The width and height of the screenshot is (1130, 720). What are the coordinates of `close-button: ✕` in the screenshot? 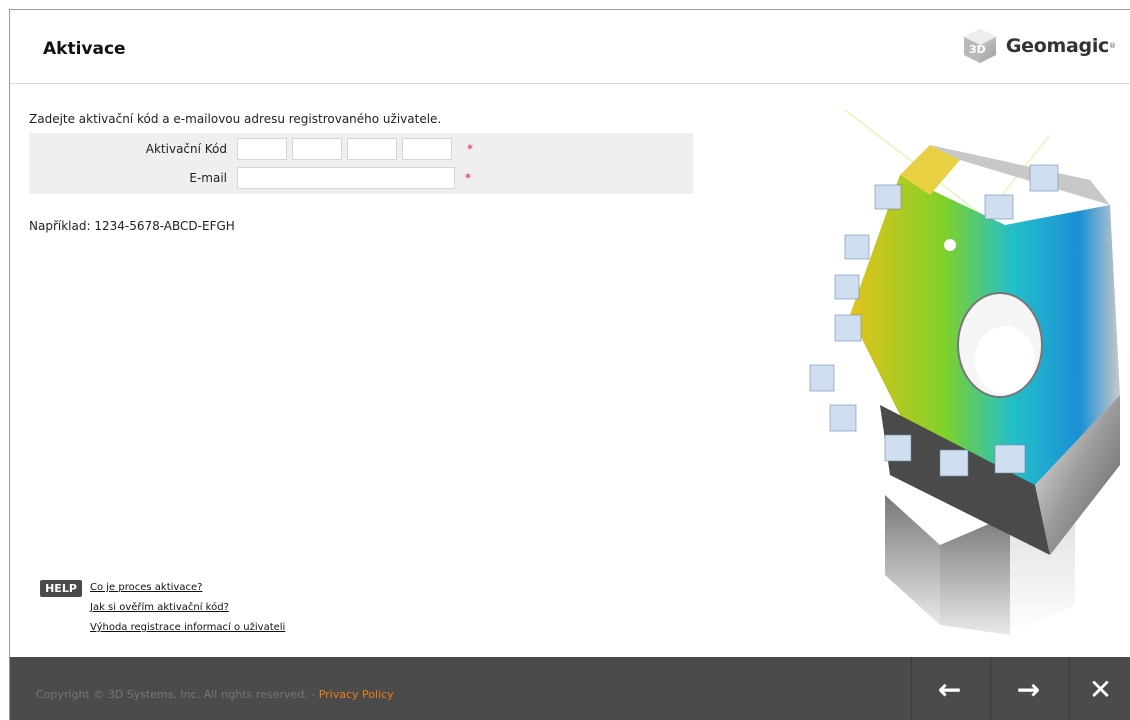 It's located at (1099, 688).